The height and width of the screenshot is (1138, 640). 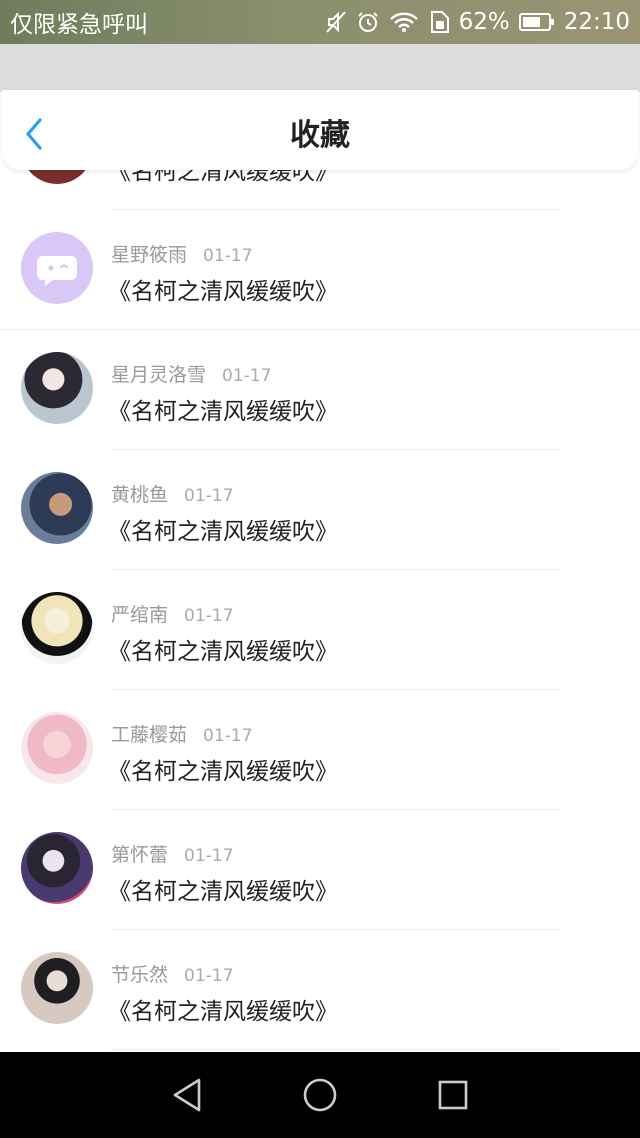 What do you see at coordinates (172, 613) in the screenshot?
I see `item-meta: 严绾南 01-17` at bounding box center [172, 613].